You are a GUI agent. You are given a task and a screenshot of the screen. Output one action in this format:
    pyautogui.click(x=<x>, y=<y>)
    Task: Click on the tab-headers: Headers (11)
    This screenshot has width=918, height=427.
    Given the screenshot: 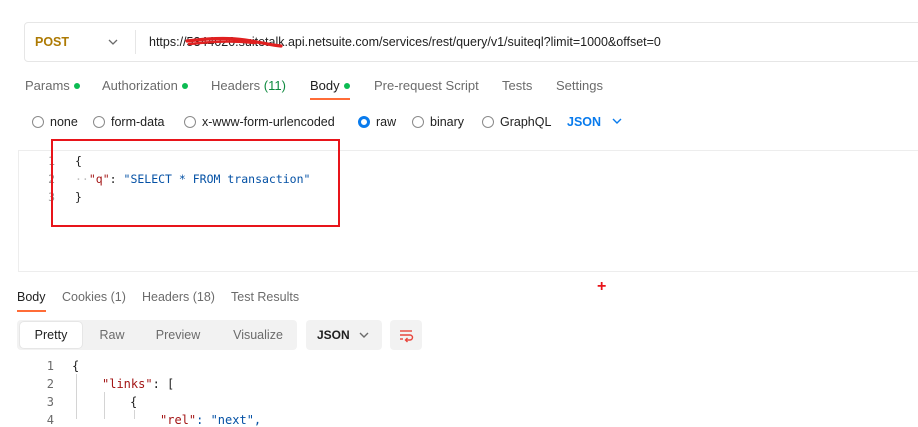 What is the action you would take?
    pyautogui.click(x=248, y=87)
    